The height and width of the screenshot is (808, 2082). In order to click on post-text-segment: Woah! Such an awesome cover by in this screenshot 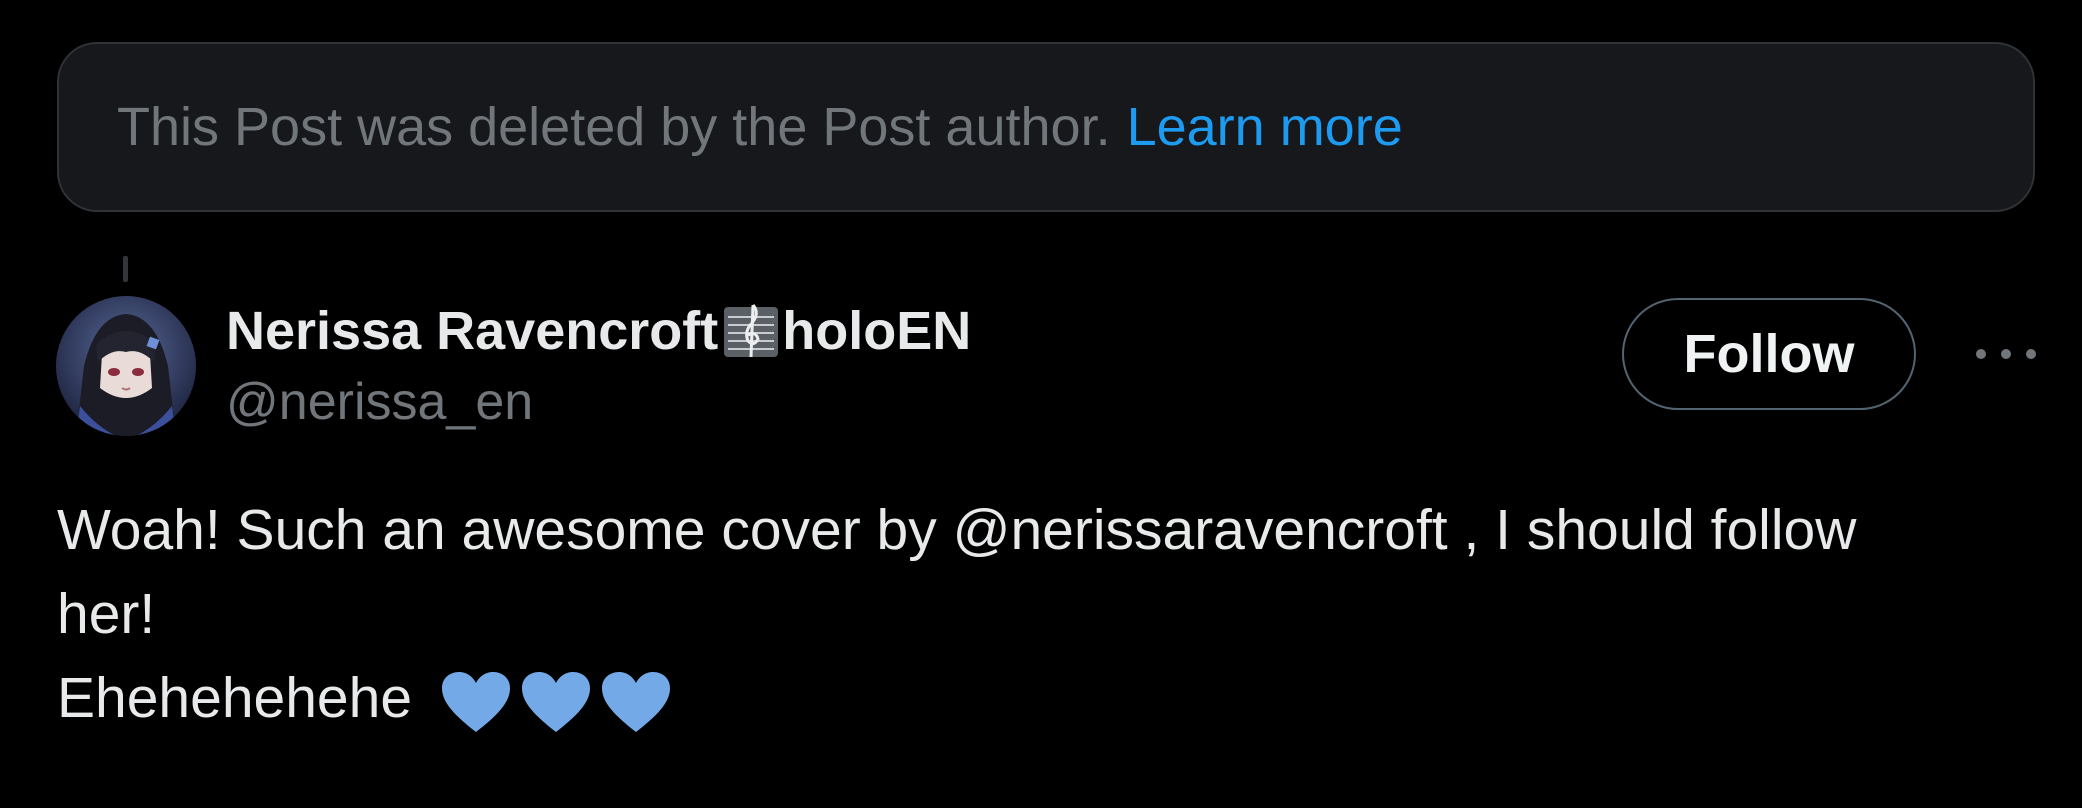, I will do `click(505, 530)`.